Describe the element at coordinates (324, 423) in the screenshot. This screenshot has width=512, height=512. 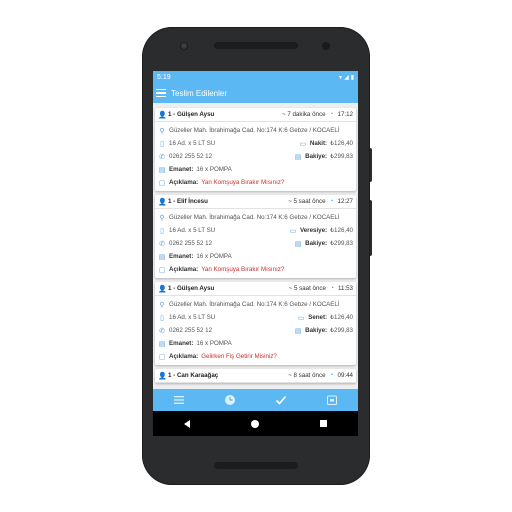
I see `recent-apps-icon` at that location.